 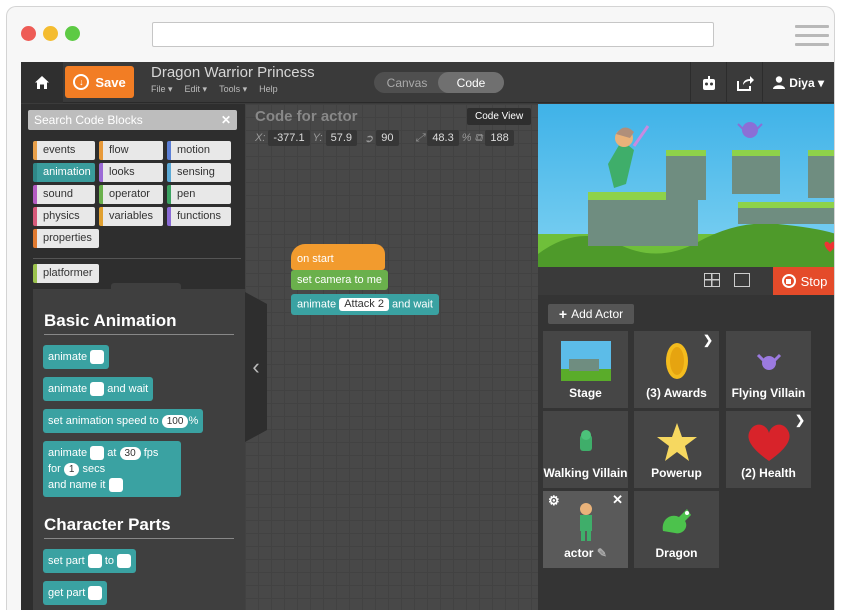 What do you see at coordinates (466, 138) in the screenshot?
I see `scale-unit: %` at bounding box center [466, 138].